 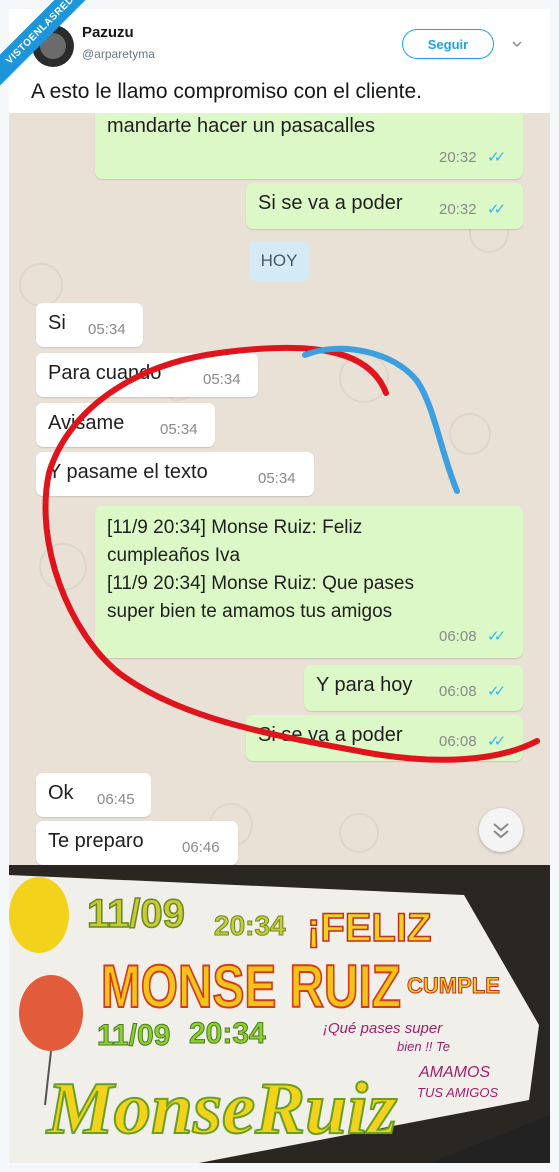 What do you see at coordinates (227, 1033) in the screenshot?
I see `banner-time-2: 20:34` at bounding box center [227, 1033].